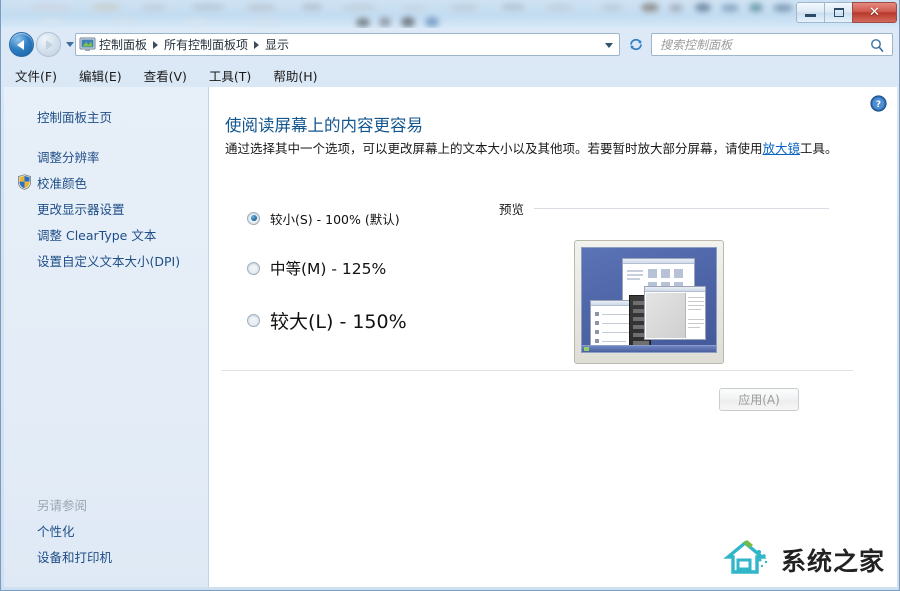  I want to click on back-arrow-icon, so click(20, 44).